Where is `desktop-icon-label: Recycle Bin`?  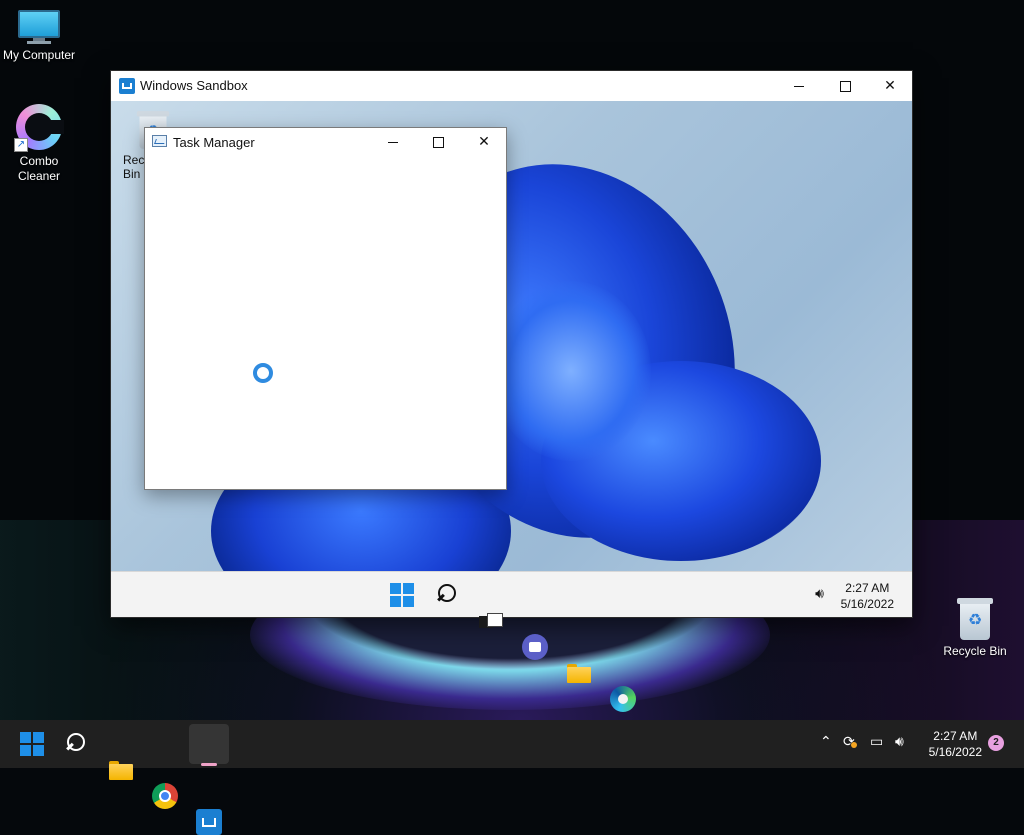
desktop-icon-label: Recycle Bin is located at coordinates (975, 651).